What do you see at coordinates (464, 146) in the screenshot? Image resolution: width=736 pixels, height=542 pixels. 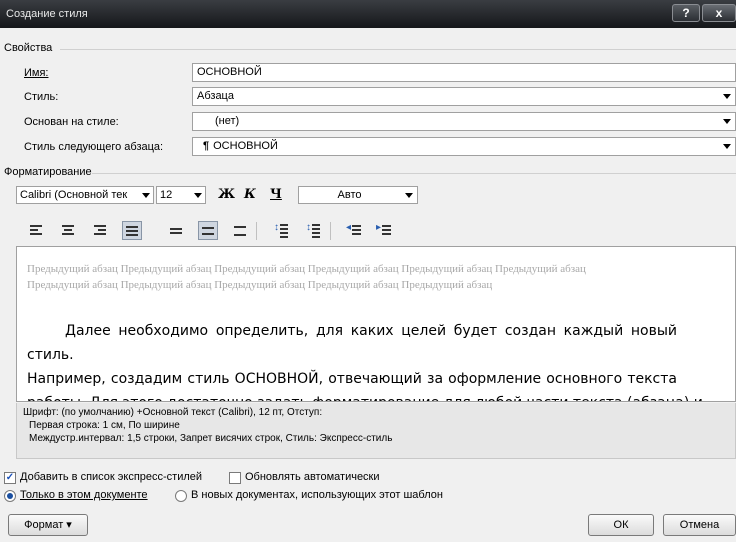 I see `next-style-select: ¶ ОСНОВНОЙ` at bounding box center [464, 146].